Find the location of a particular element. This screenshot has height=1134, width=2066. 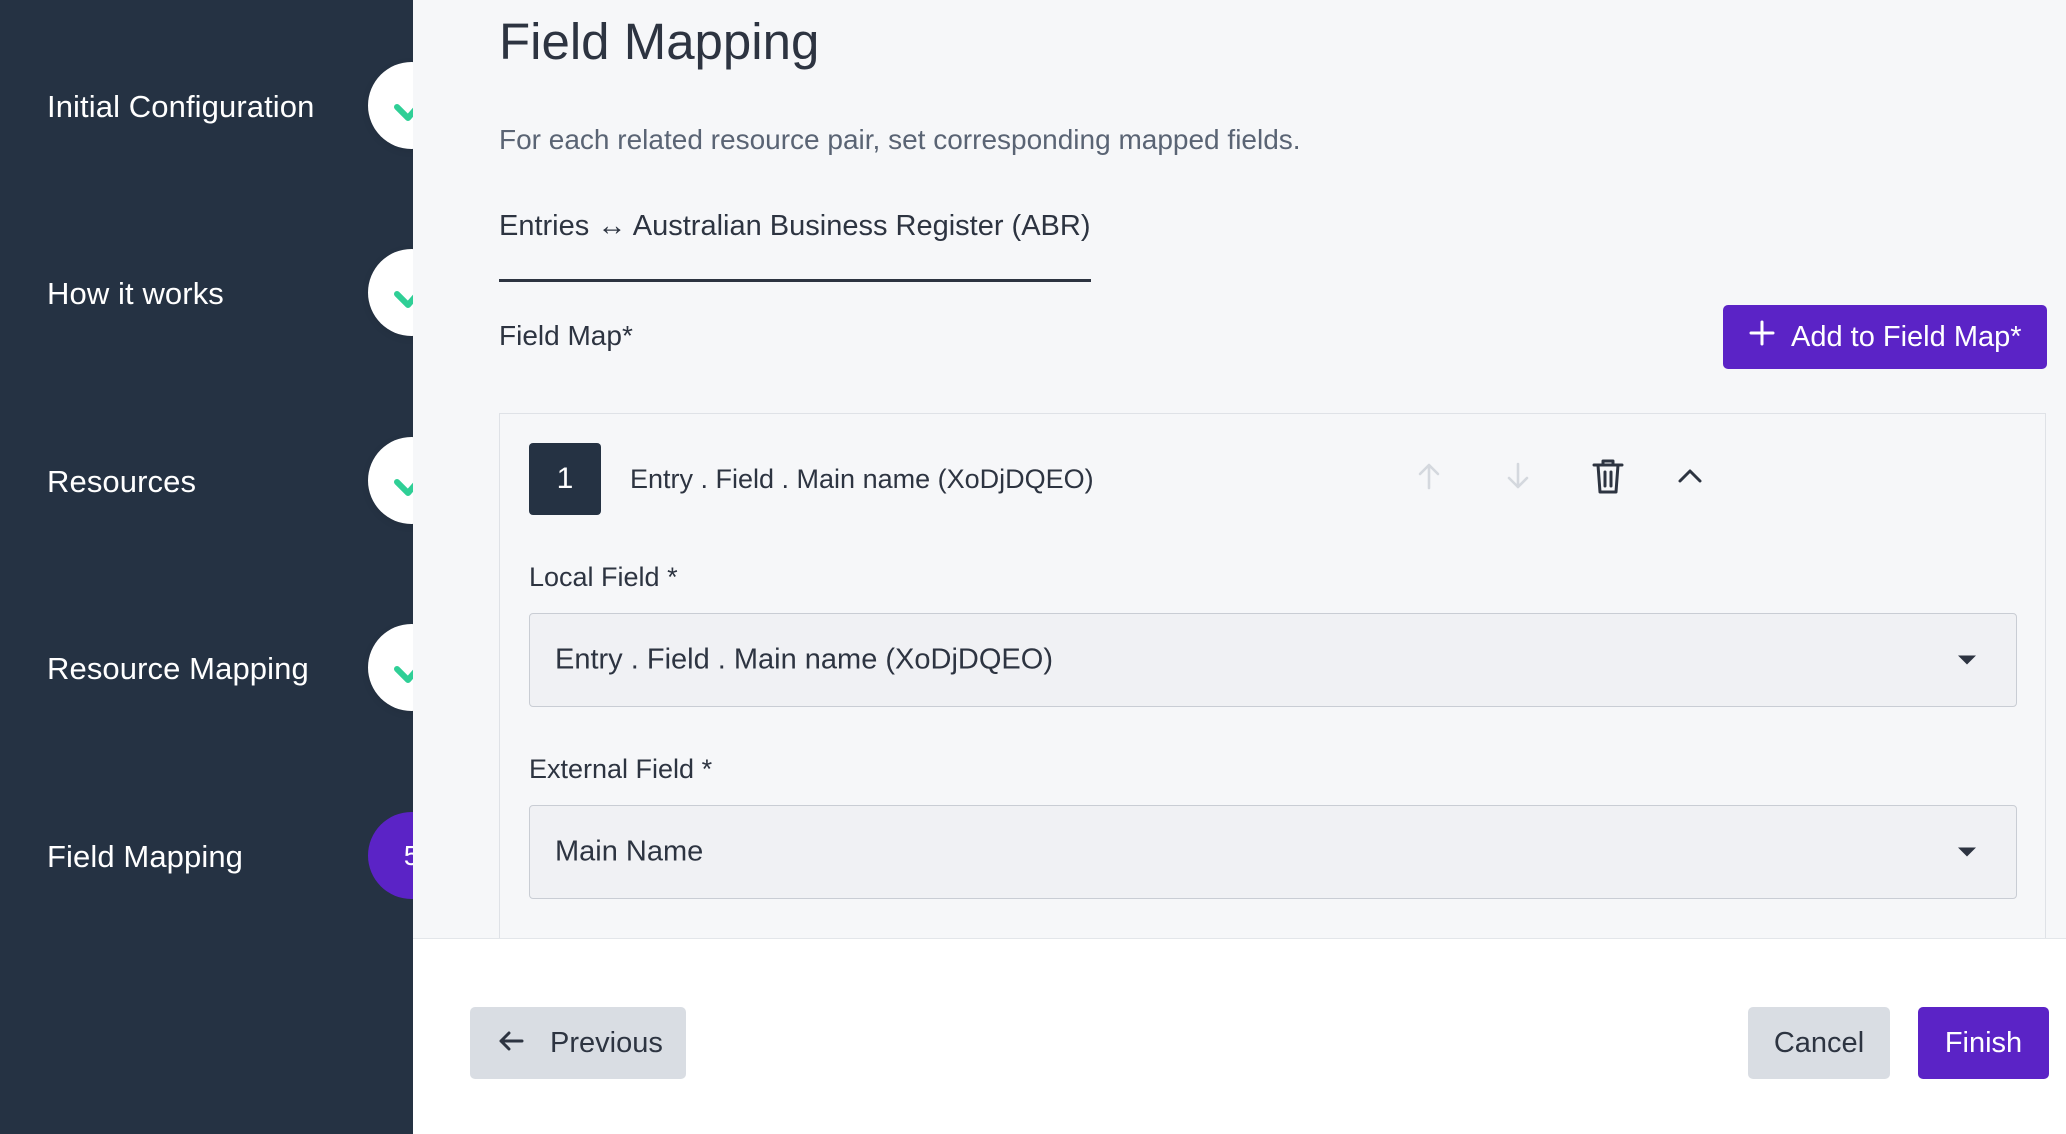

finish-button: Finish is located at coordinates (1983, 1043).